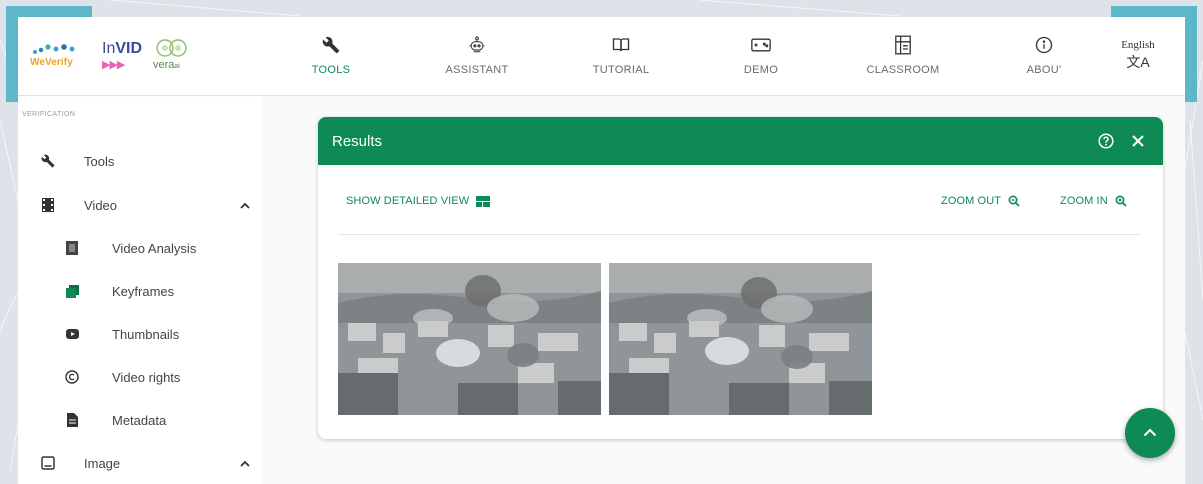 The width and height of the screenshot is (1203, 484). What do you see at coordinates (1138, 45) in the screenshot?
I see `language-label: English` at bounding box center [1138, 45].